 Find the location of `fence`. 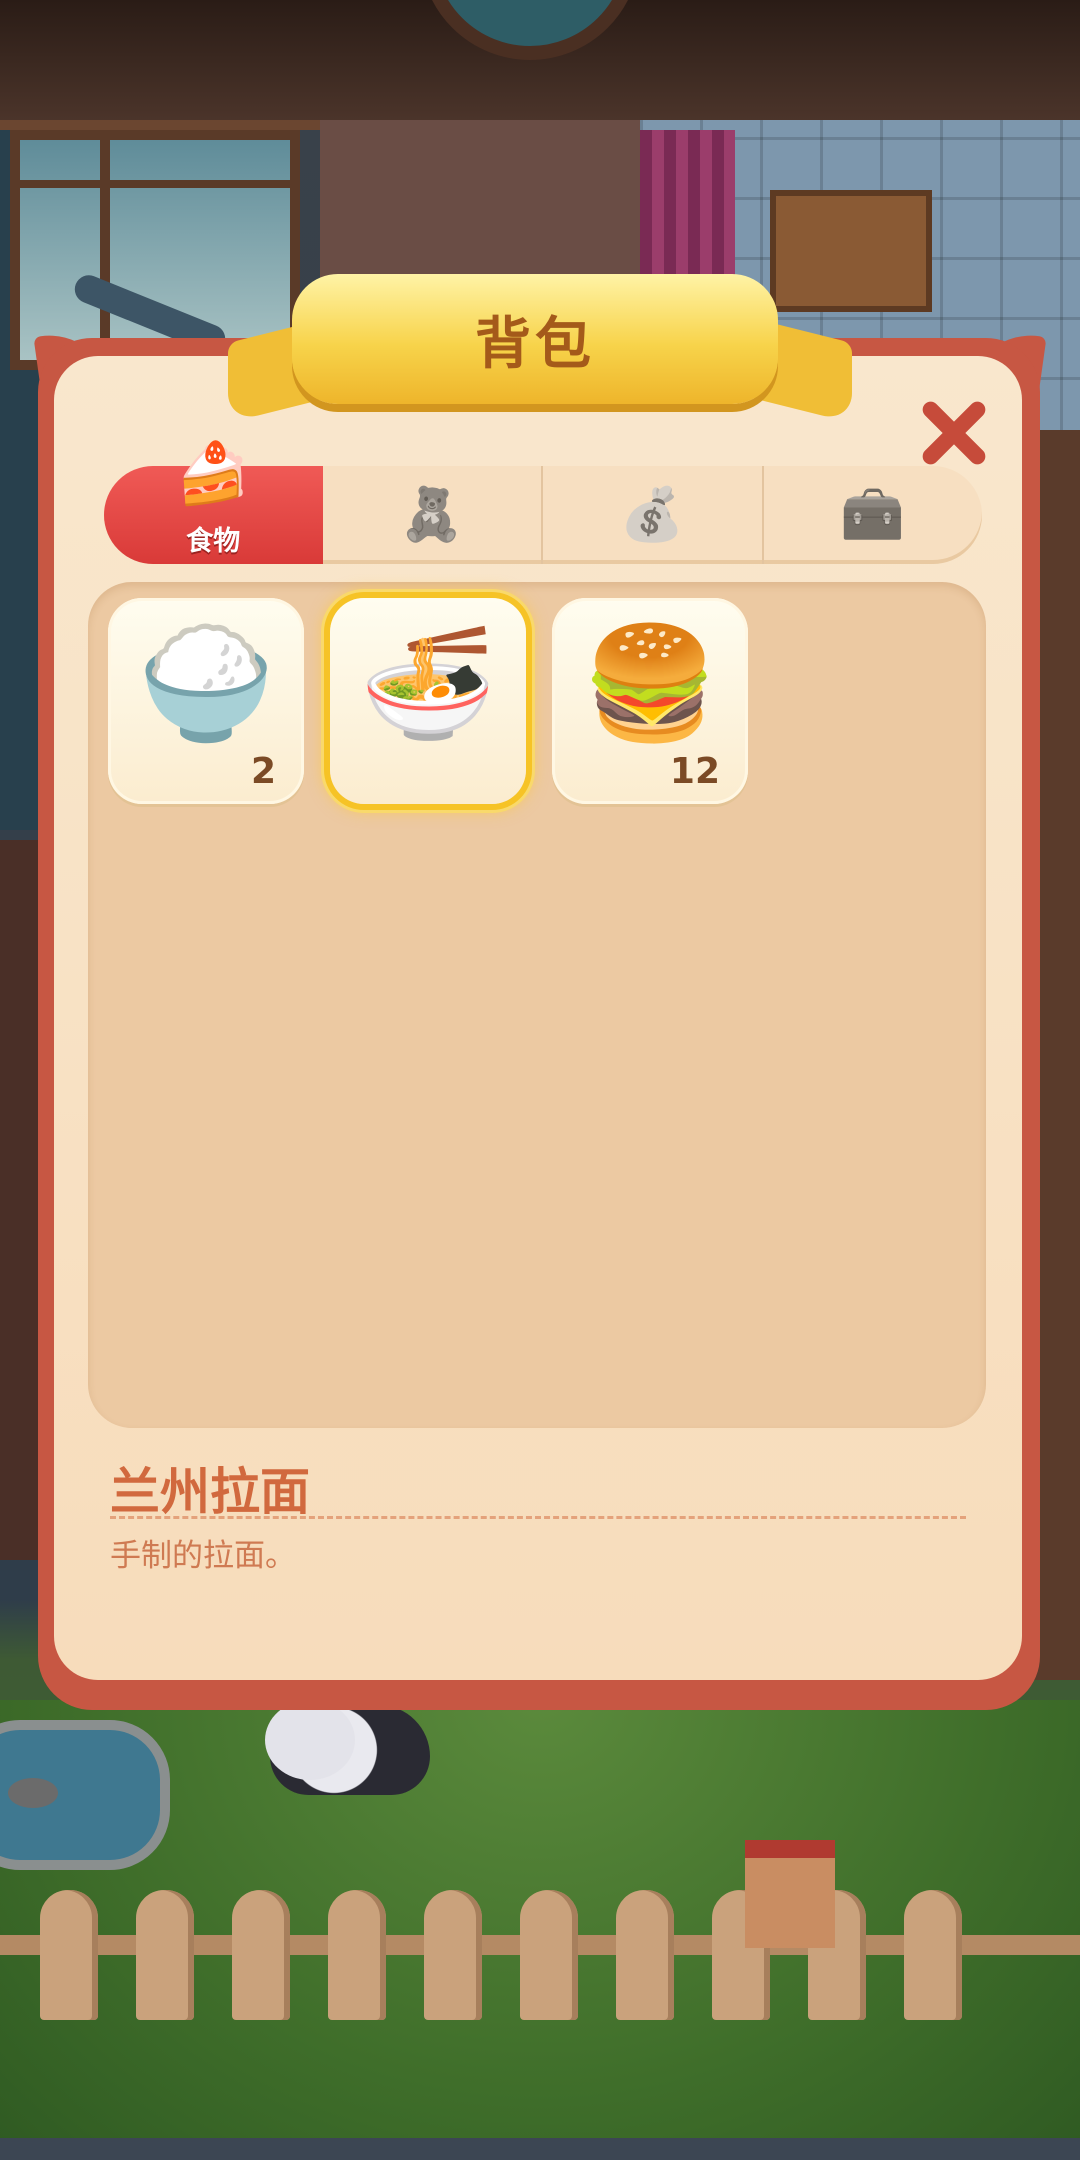

fence is located at coordinates (540, 1955).